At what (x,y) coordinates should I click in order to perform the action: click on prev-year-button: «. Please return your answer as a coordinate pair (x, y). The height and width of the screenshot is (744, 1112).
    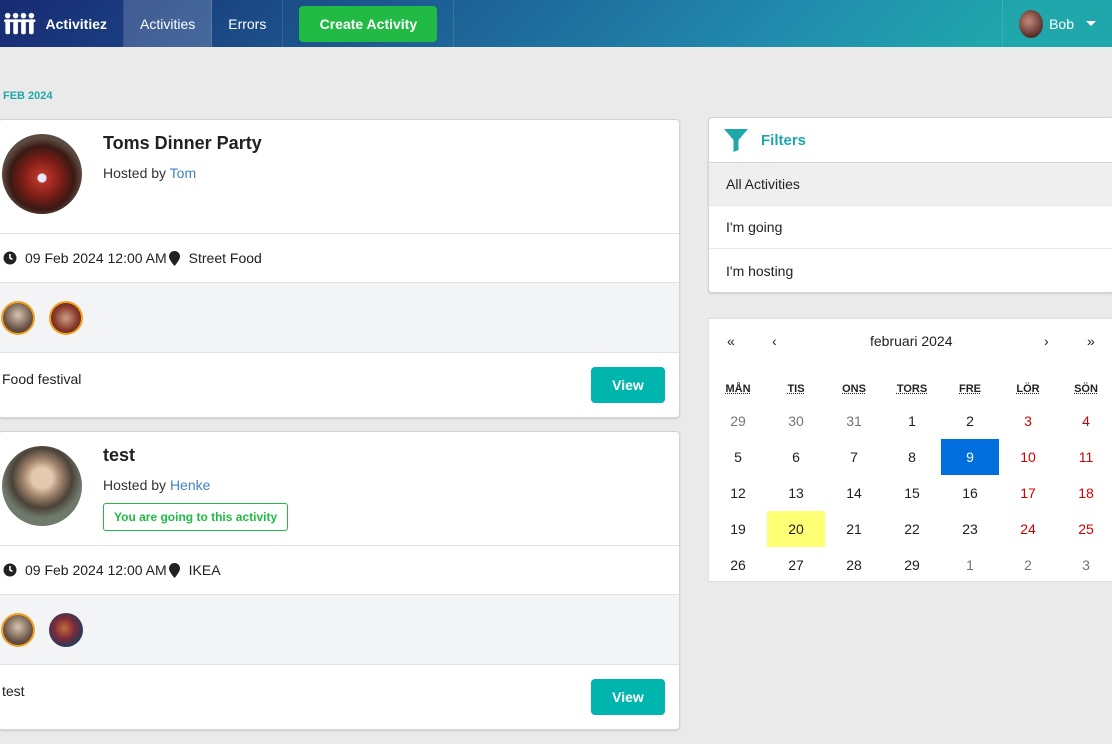
    Looking at the image, I should click on (731, 341).